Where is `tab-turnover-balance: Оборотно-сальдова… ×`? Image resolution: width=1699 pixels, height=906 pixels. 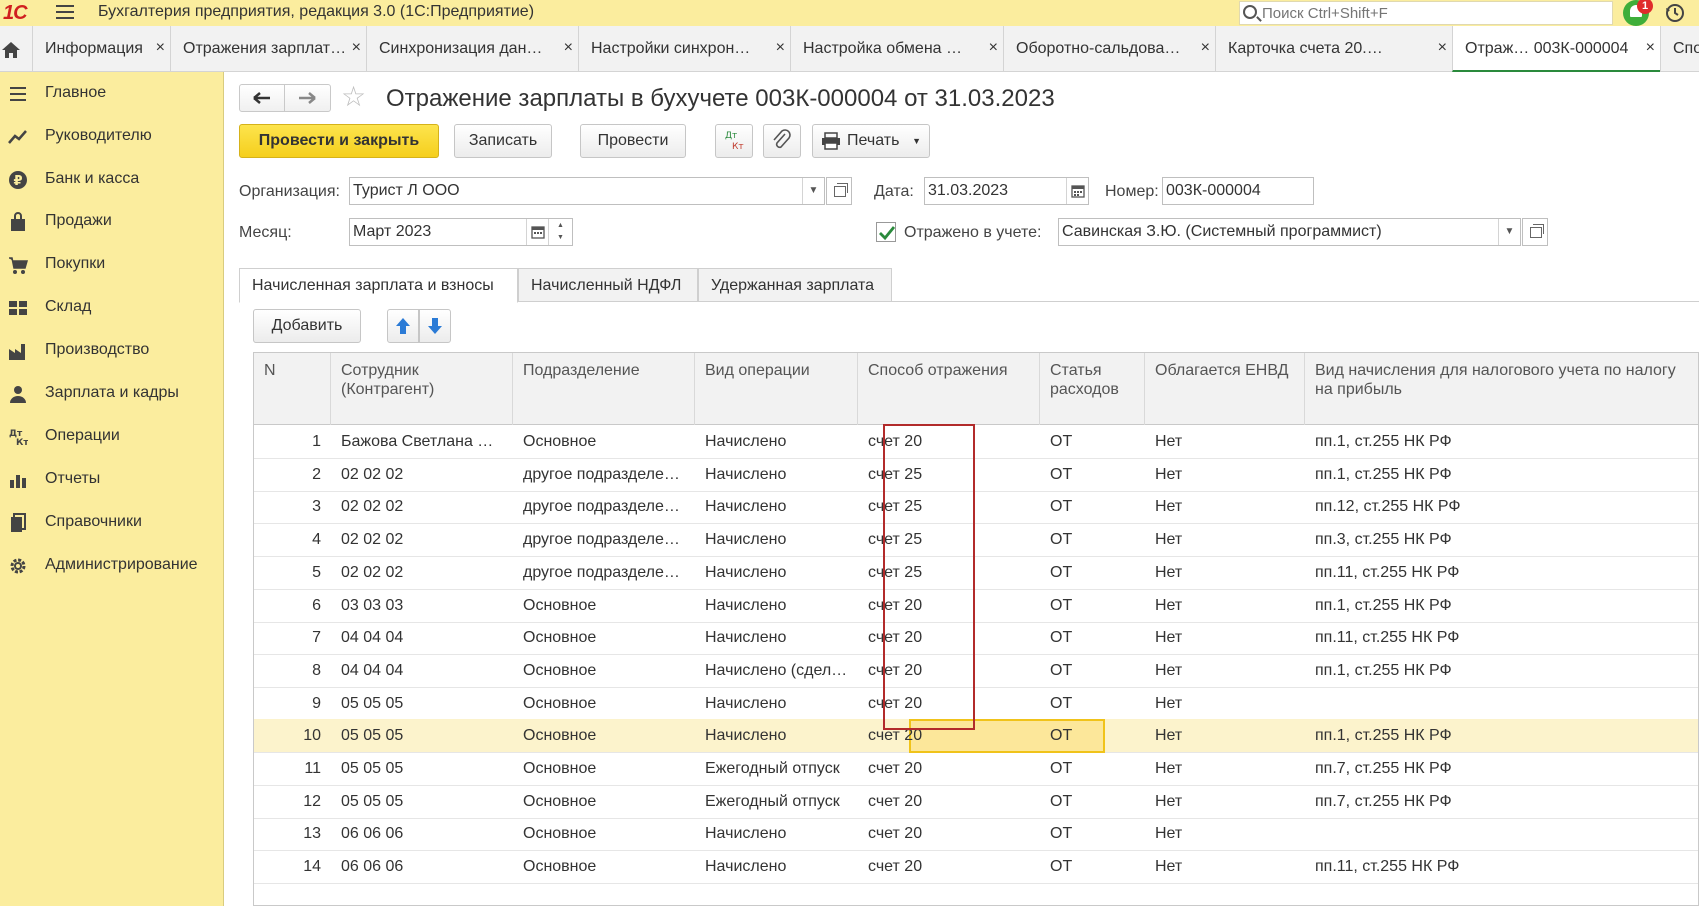
tab-turnover-balance: Оборотно-сальдова… × is located at coordinates (1109, 49).